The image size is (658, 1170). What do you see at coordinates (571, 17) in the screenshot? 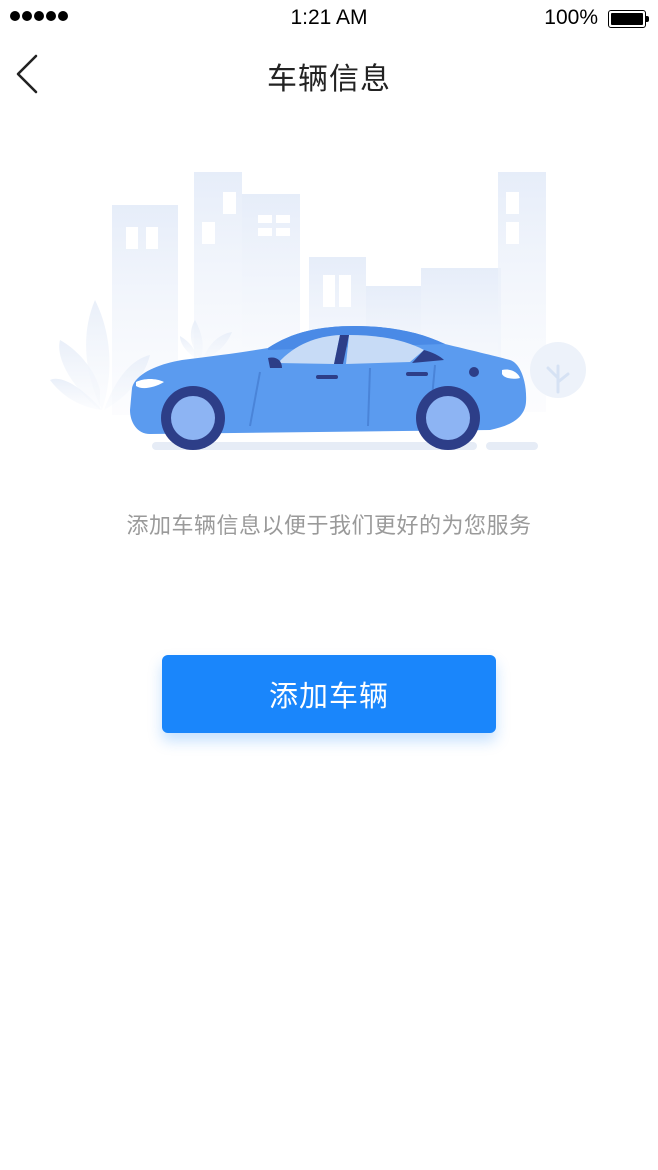
I see `battery-percent: 100%` at bounding box center [571, 17].